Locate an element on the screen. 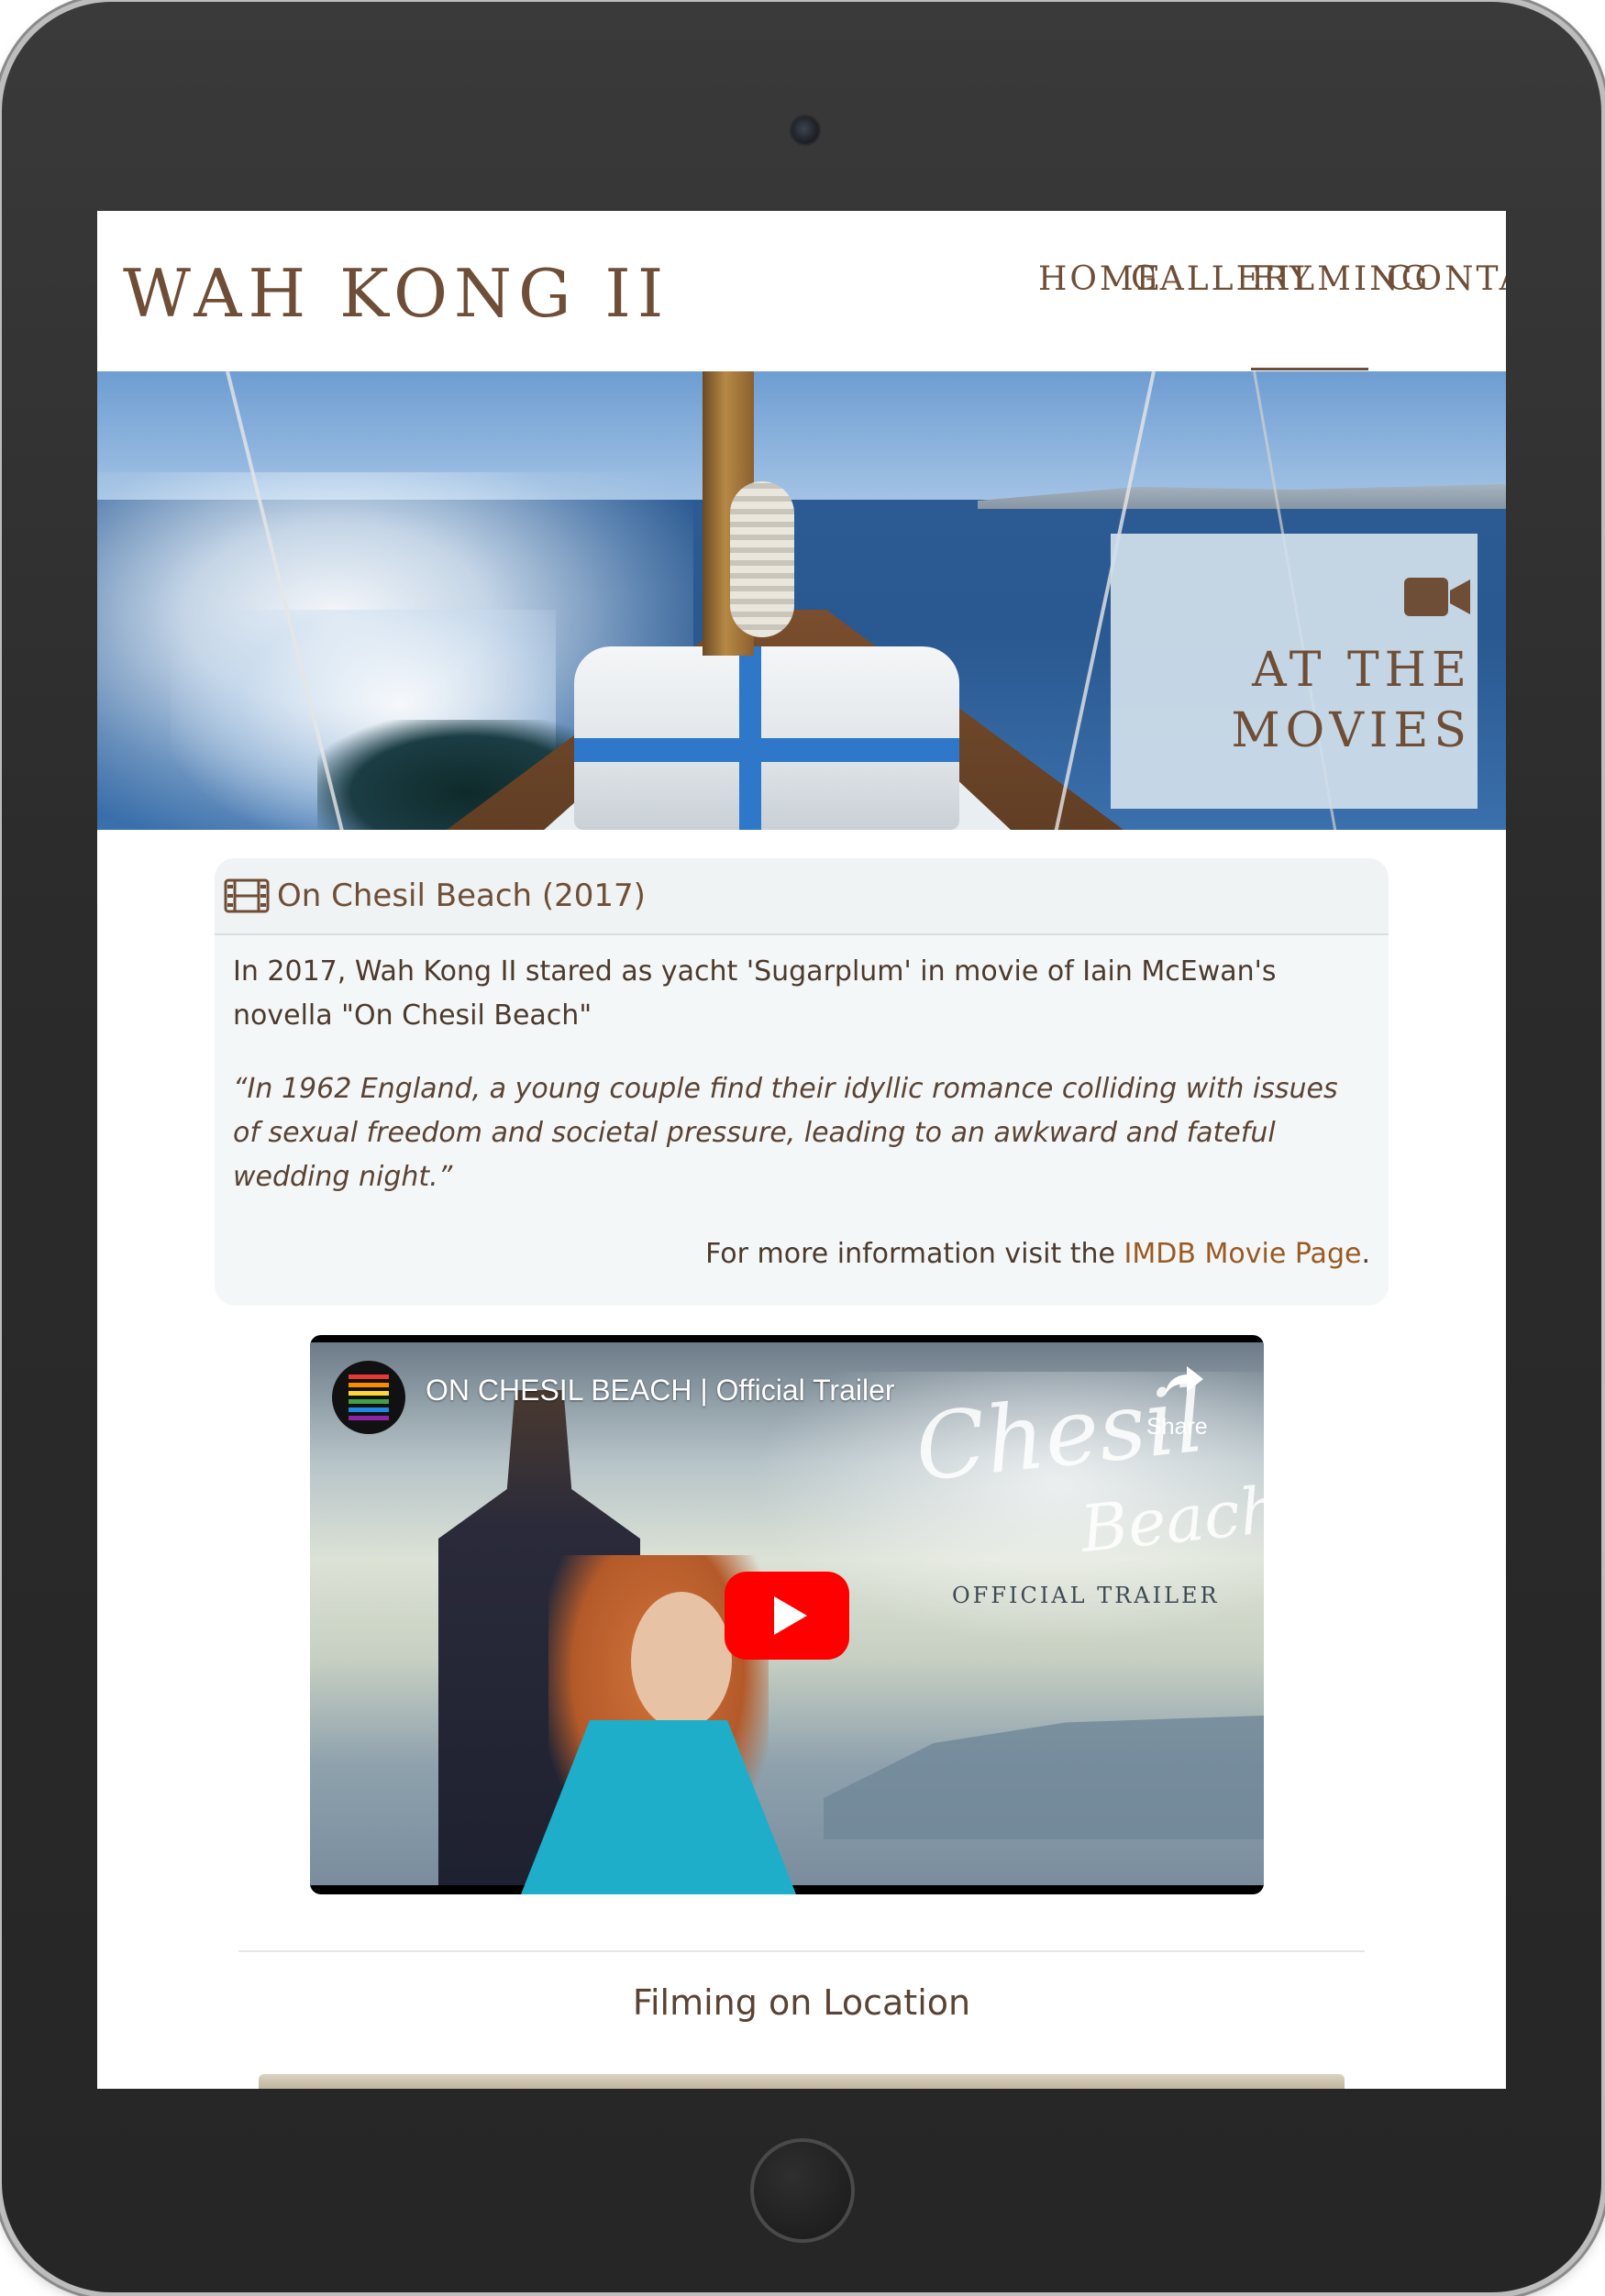 This screenshot has width=1605, height=2296. location-photo is located at coordinates (802, 2081).